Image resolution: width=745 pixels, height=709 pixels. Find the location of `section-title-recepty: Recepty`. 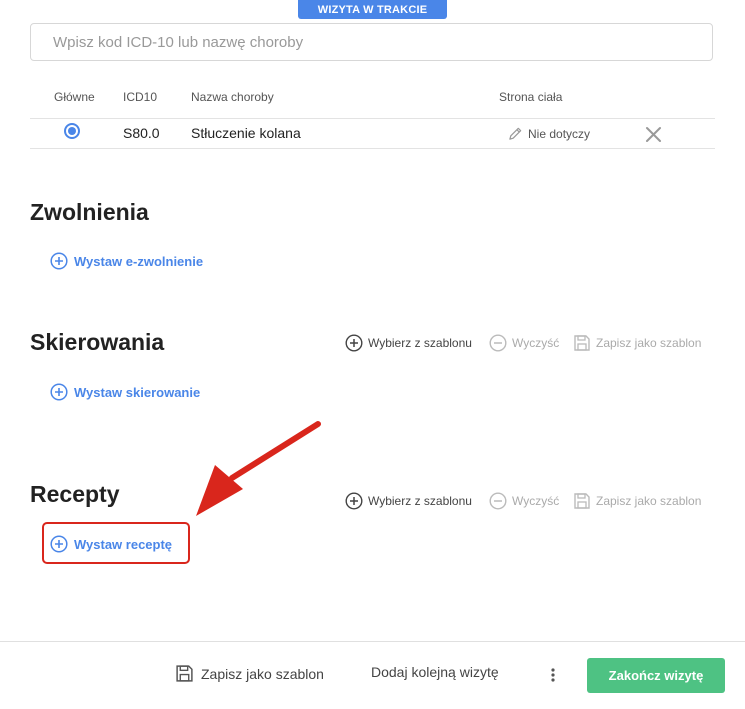

section-title-recepty: Recepty is located at coordinates (75, 494).